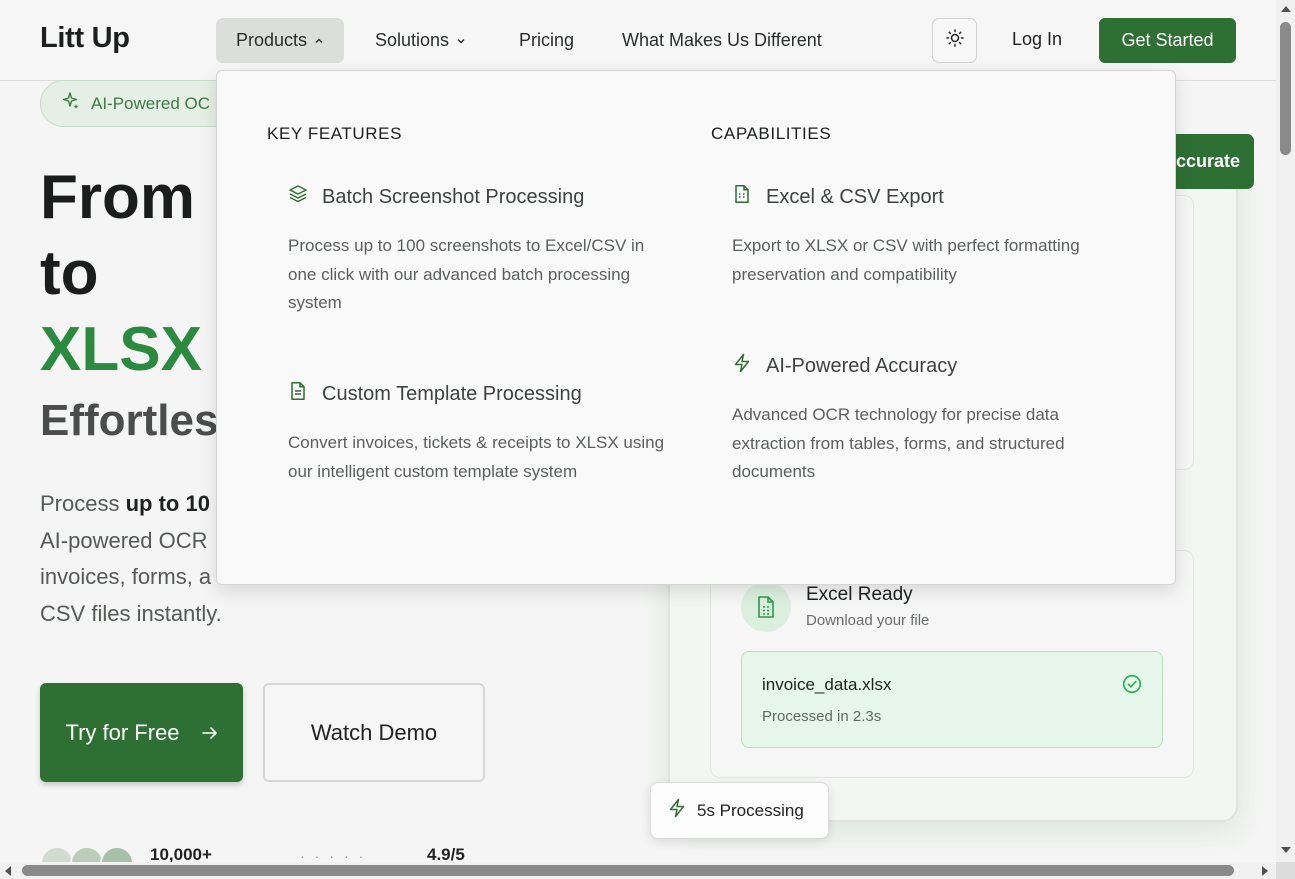 The height and width of the screenshot is (879, 1295). I want to click on arrow-right-icon, so click(209, 733).